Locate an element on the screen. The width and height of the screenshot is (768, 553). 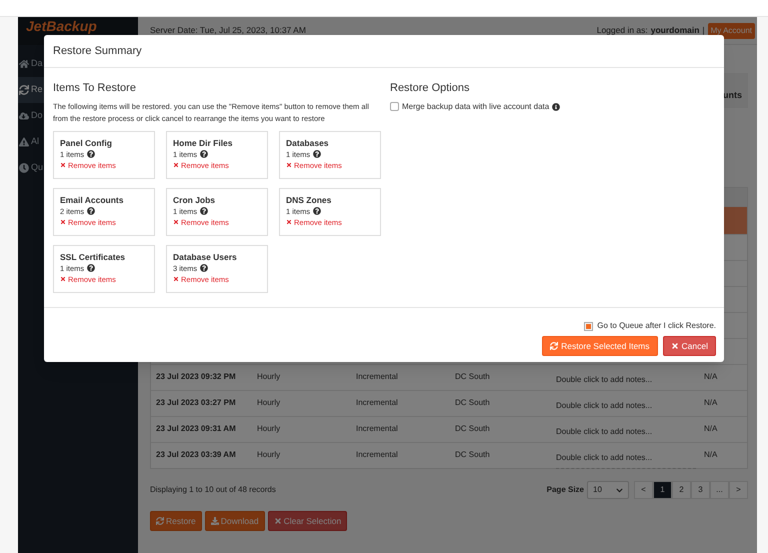
item-name: Email Accounts is located at coordinates (92, 200).